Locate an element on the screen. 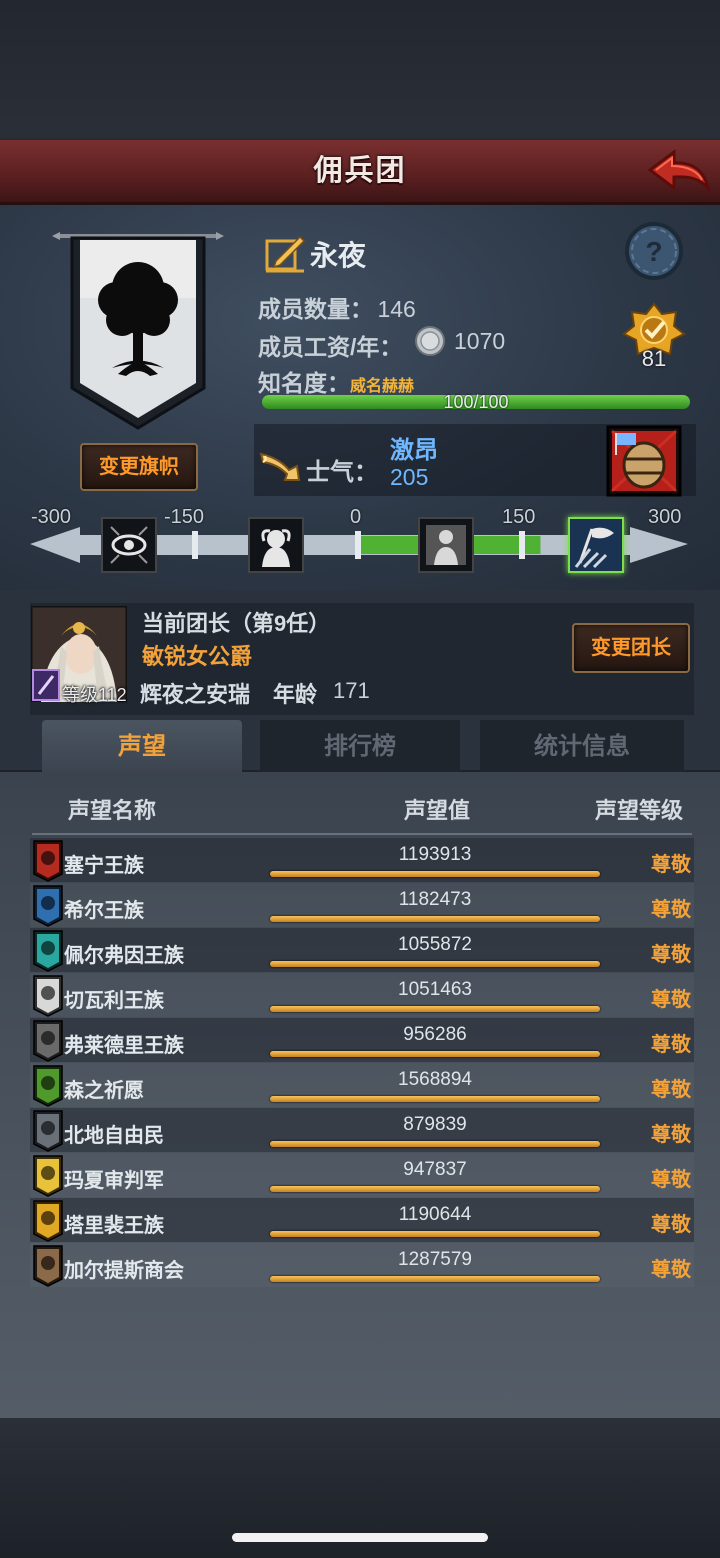 The width and height of the screenshot is (720, 1558). reputation-value: 879839 is located at coordinates (435, 1124).